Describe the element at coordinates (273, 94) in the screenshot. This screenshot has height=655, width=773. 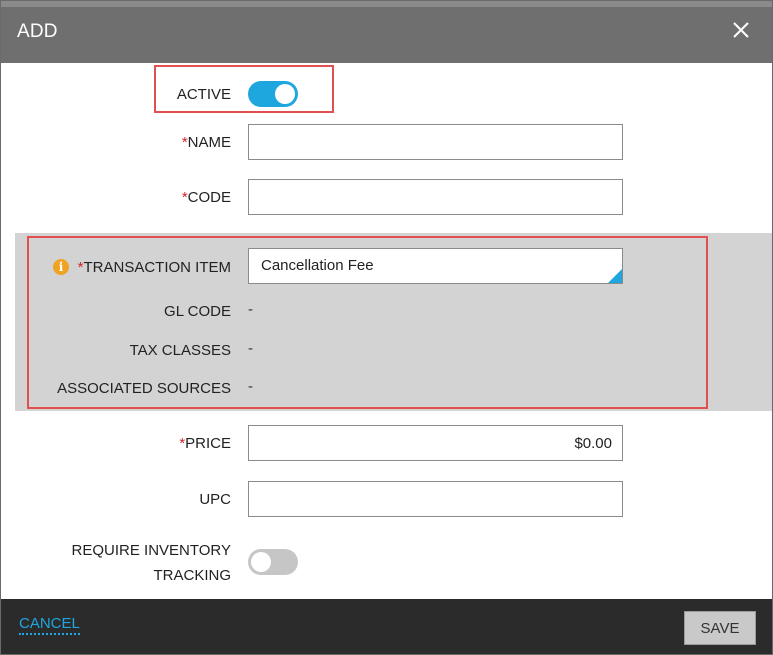
I see `active-toggle` at that location.